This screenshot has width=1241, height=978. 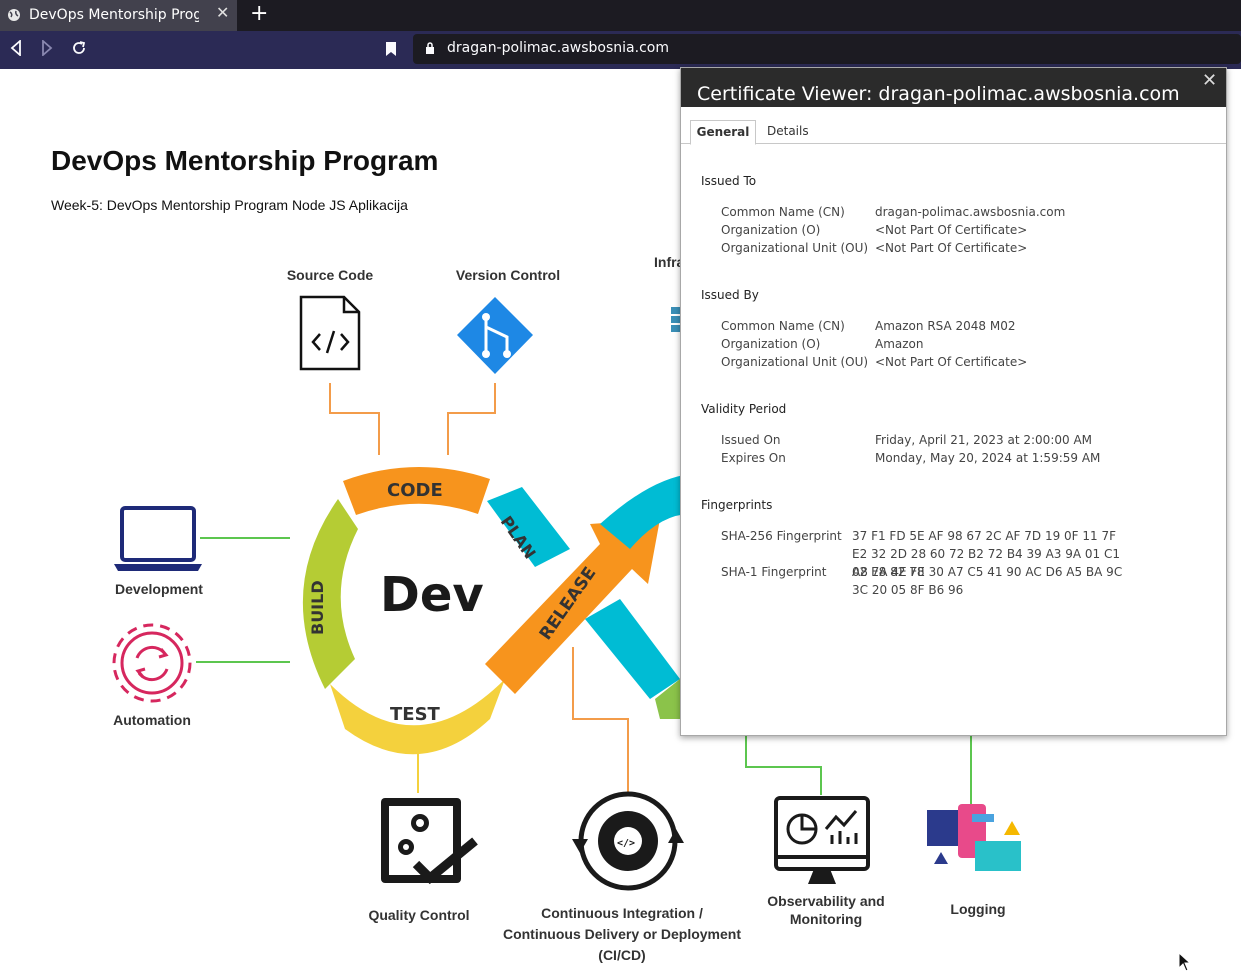 What do you see at coordinates (391, 49) in the screenshot?
I see `bookmark-icon` at bounding box center [391, 49].